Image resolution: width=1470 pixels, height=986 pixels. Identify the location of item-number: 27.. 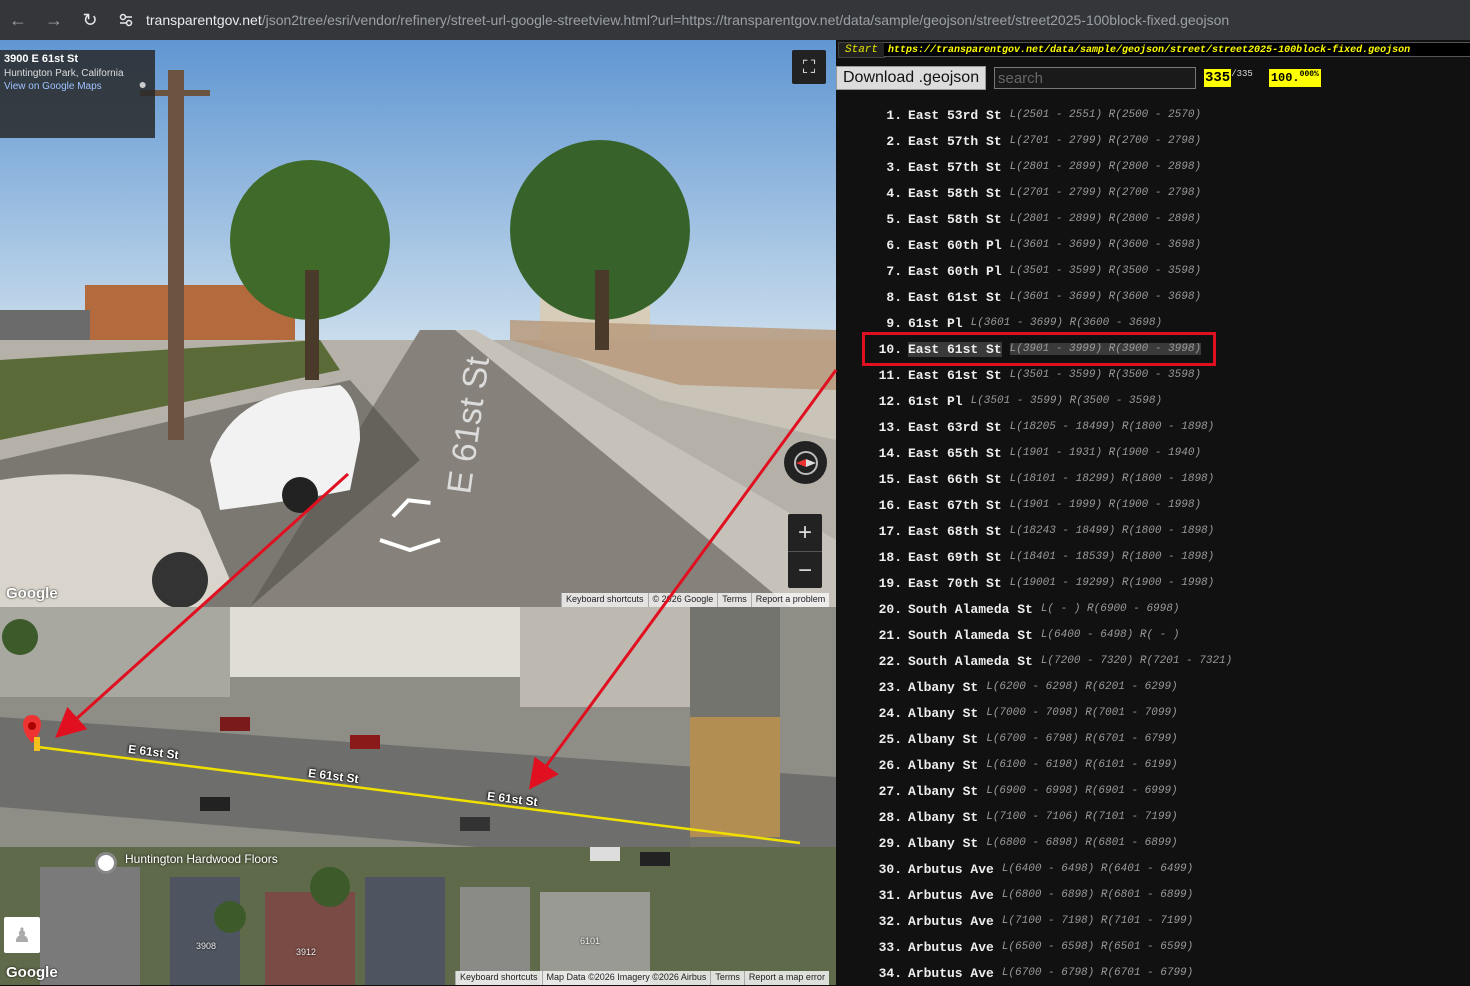
(890, 791).